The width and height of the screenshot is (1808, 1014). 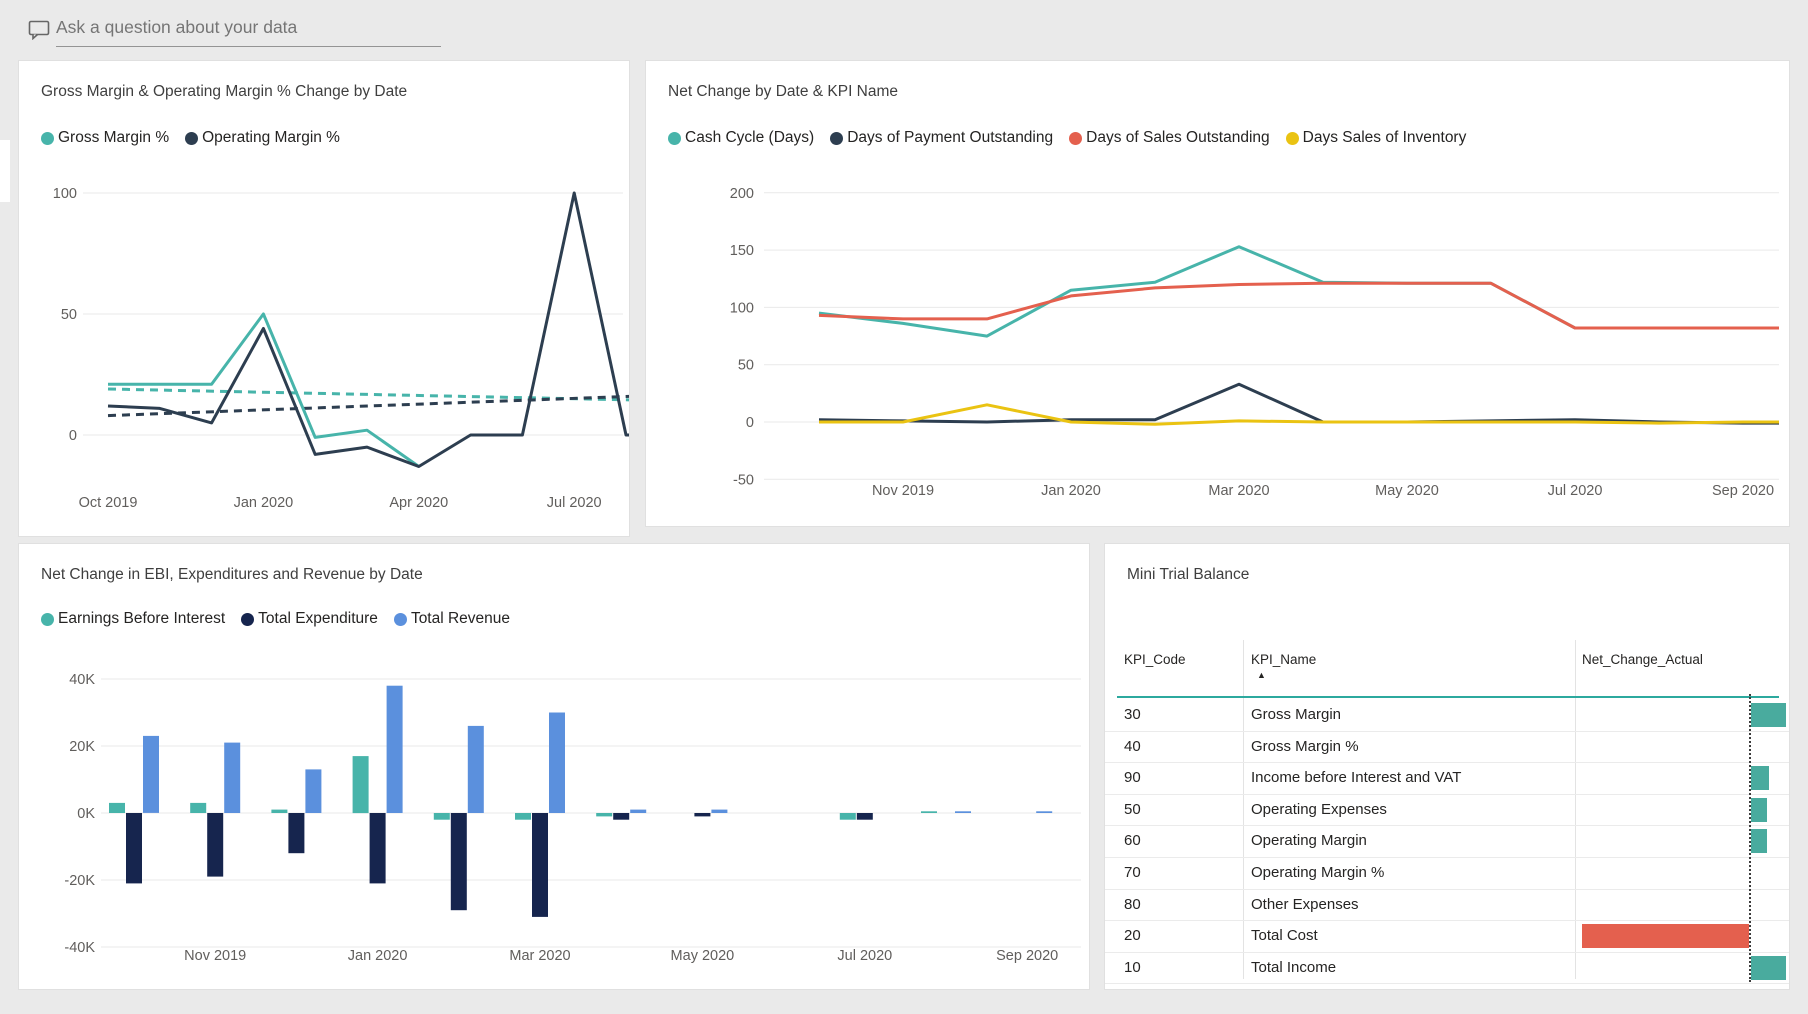 What do you see at coordinates (5, 171) in the screenshot?
I see `collapsed-pane-edge` at bounding box center [5, 171].